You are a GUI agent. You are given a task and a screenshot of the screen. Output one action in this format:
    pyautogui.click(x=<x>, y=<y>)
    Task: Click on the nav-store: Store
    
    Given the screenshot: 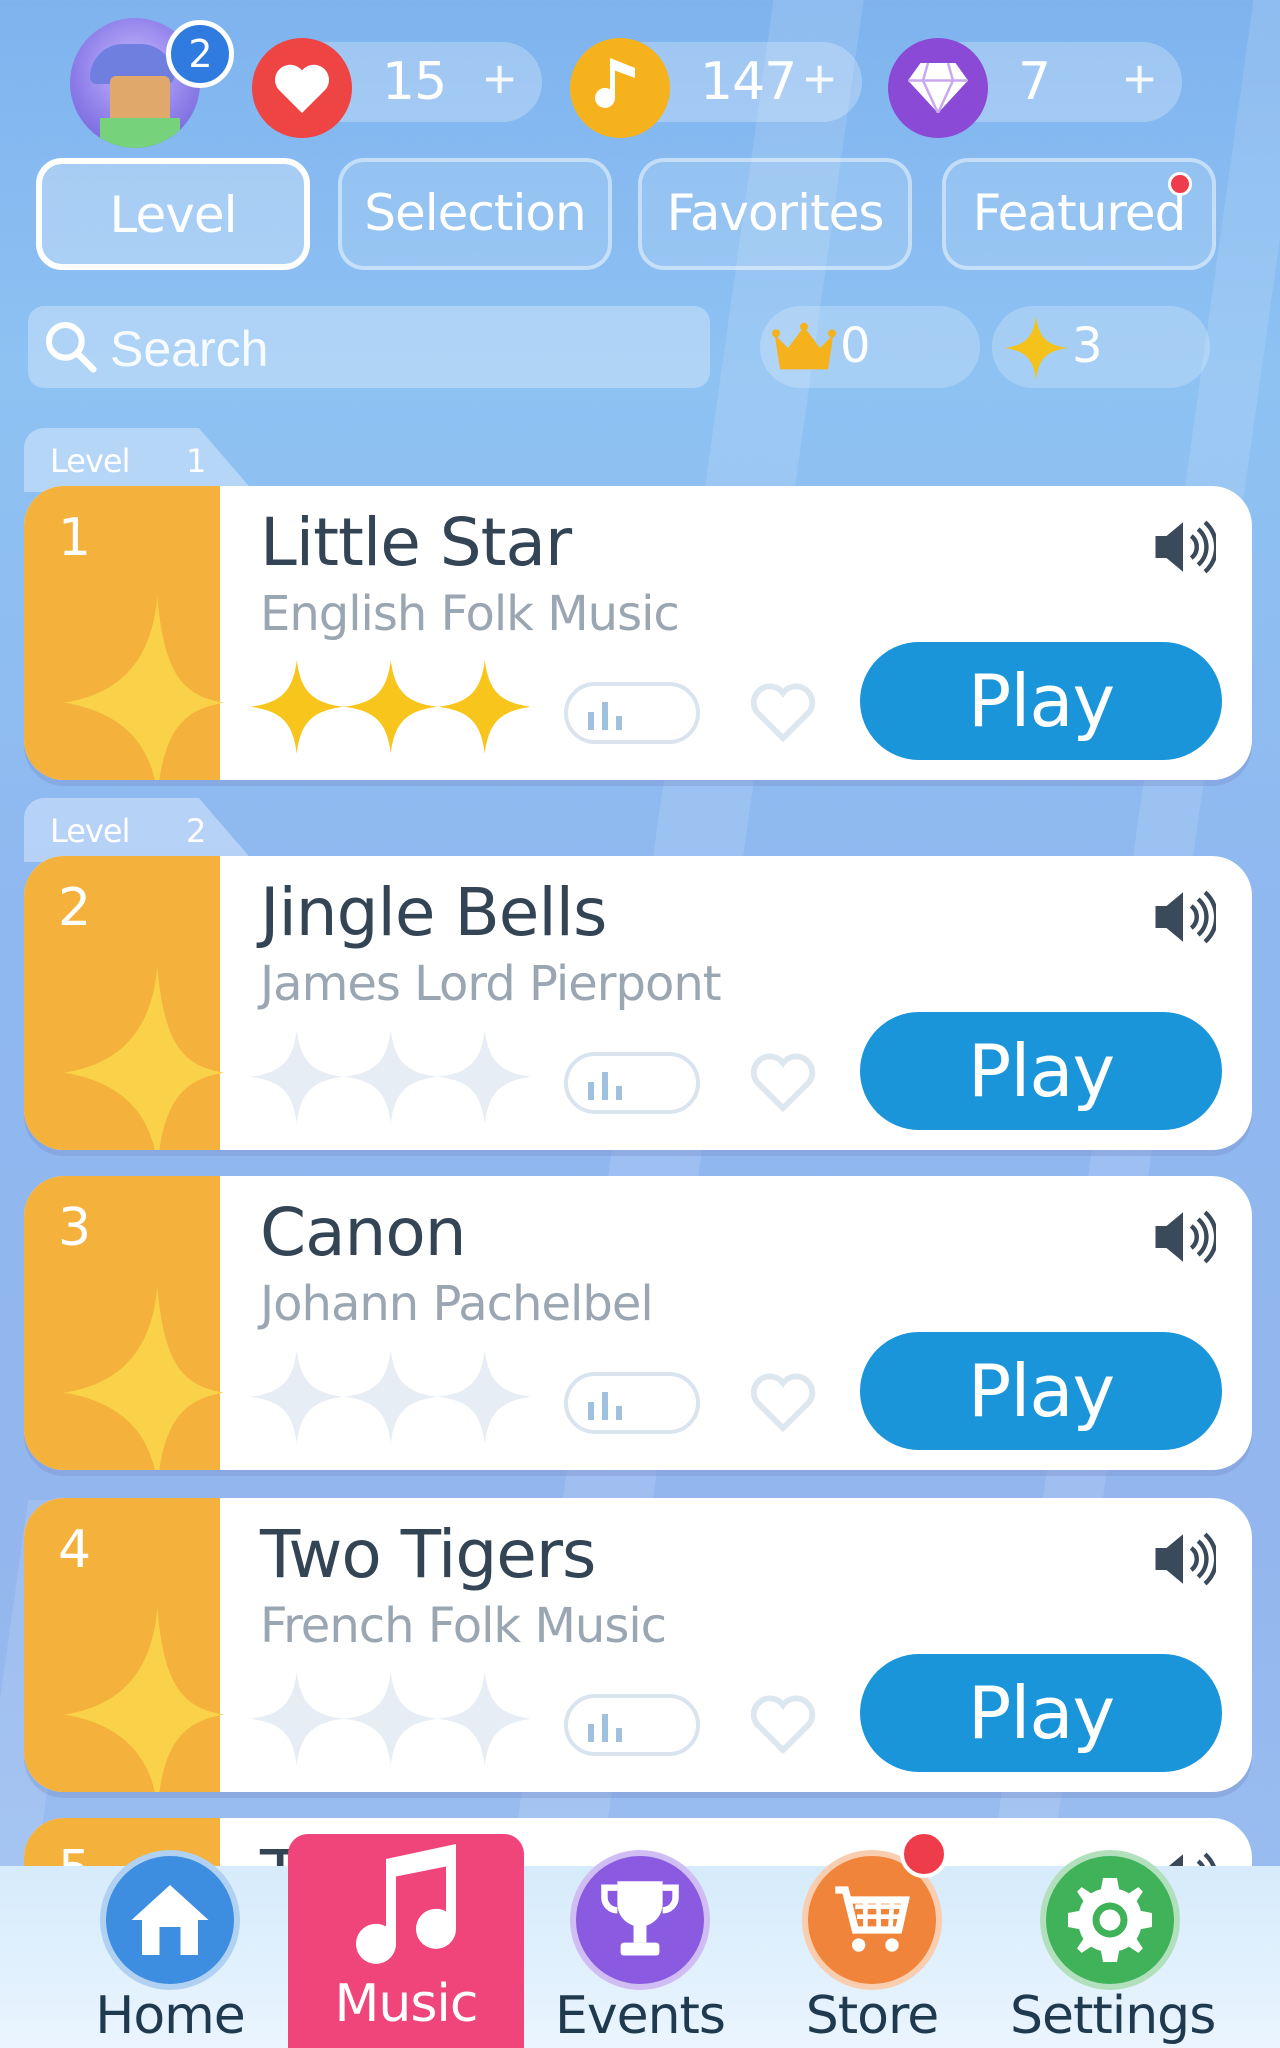 What is the action you would take?
    pyautogui.click(x=872, y=1939)
    